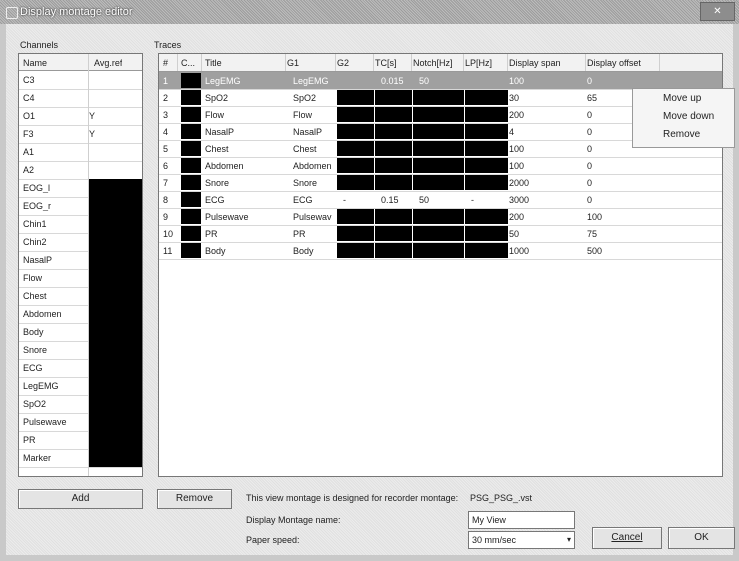 This screenshot has height=561, width=739. What do you see at coordinates (440, 251) in the screenshot?
I see `trace-row: 11 Body Body 1000 500` at bounding box center [440, 251].